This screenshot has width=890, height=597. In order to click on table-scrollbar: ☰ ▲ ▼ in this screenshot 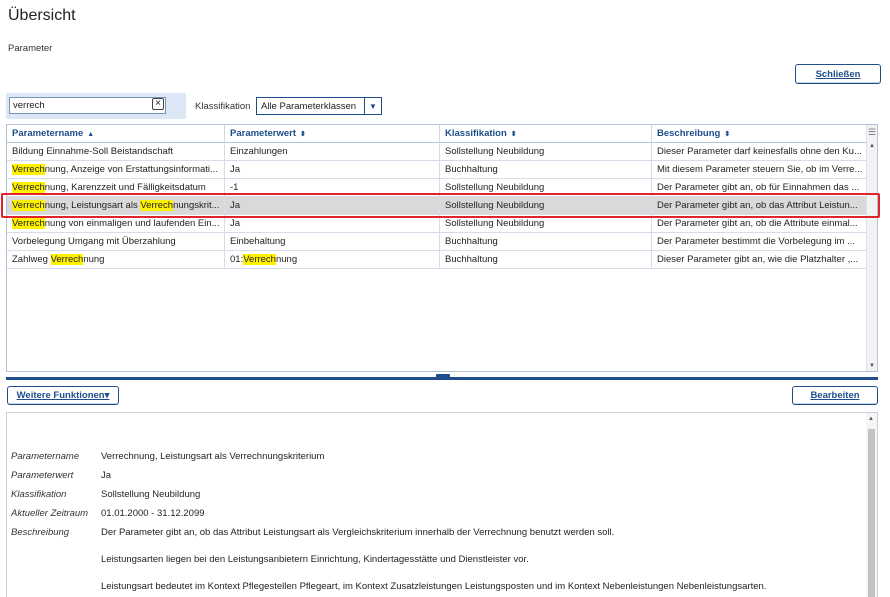, I will do `click(871, 248)`.